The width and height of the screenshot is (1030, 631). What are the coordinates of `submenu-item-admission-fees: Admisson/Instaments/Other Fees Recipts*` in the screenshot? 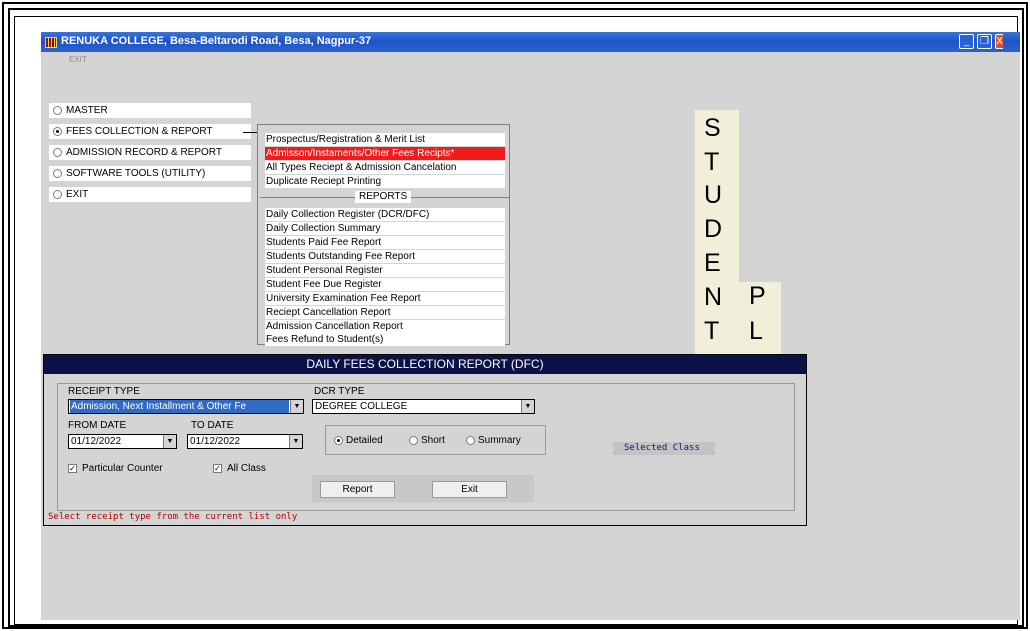 It's located at (385, 153).